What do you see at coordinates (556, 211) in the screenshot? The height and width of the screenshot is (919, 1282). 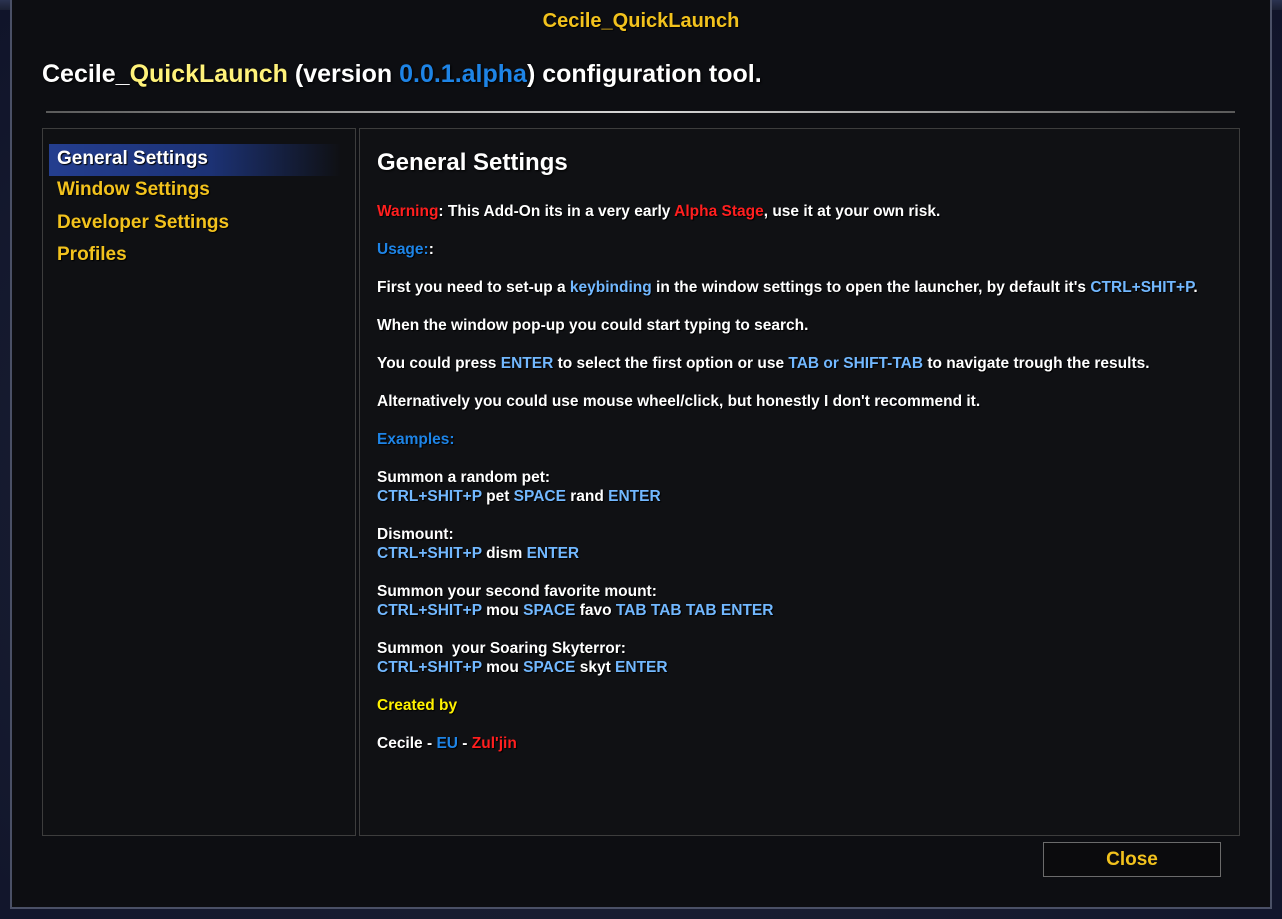 I see `warning-text: : This Add-On its in a very early` at bounding box center [556, 211].